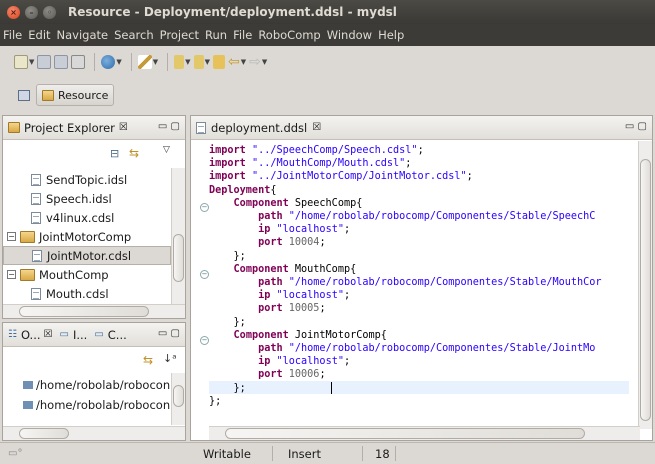  What do you see at coordinates (111, 62) in the screenshot?
I see `search-button: ▼` at bounding box center [111, 62].